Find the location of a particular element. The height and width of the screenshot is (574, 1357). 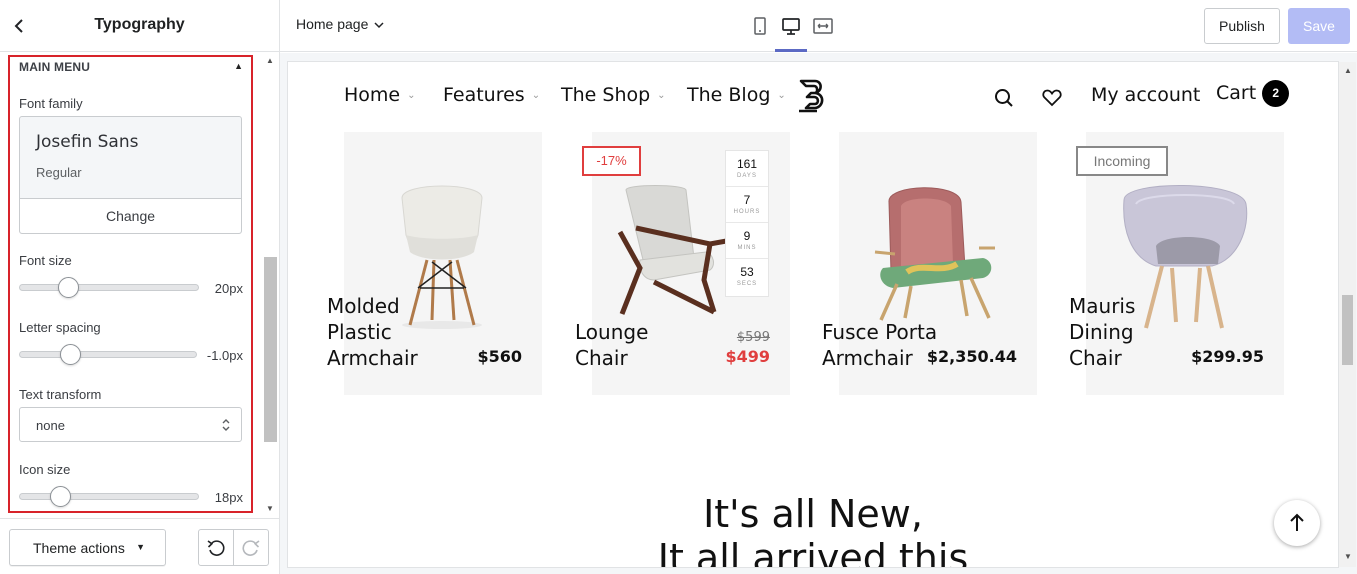

letter-spacing-label: Letter spacing is located at coordinates (60, 327).